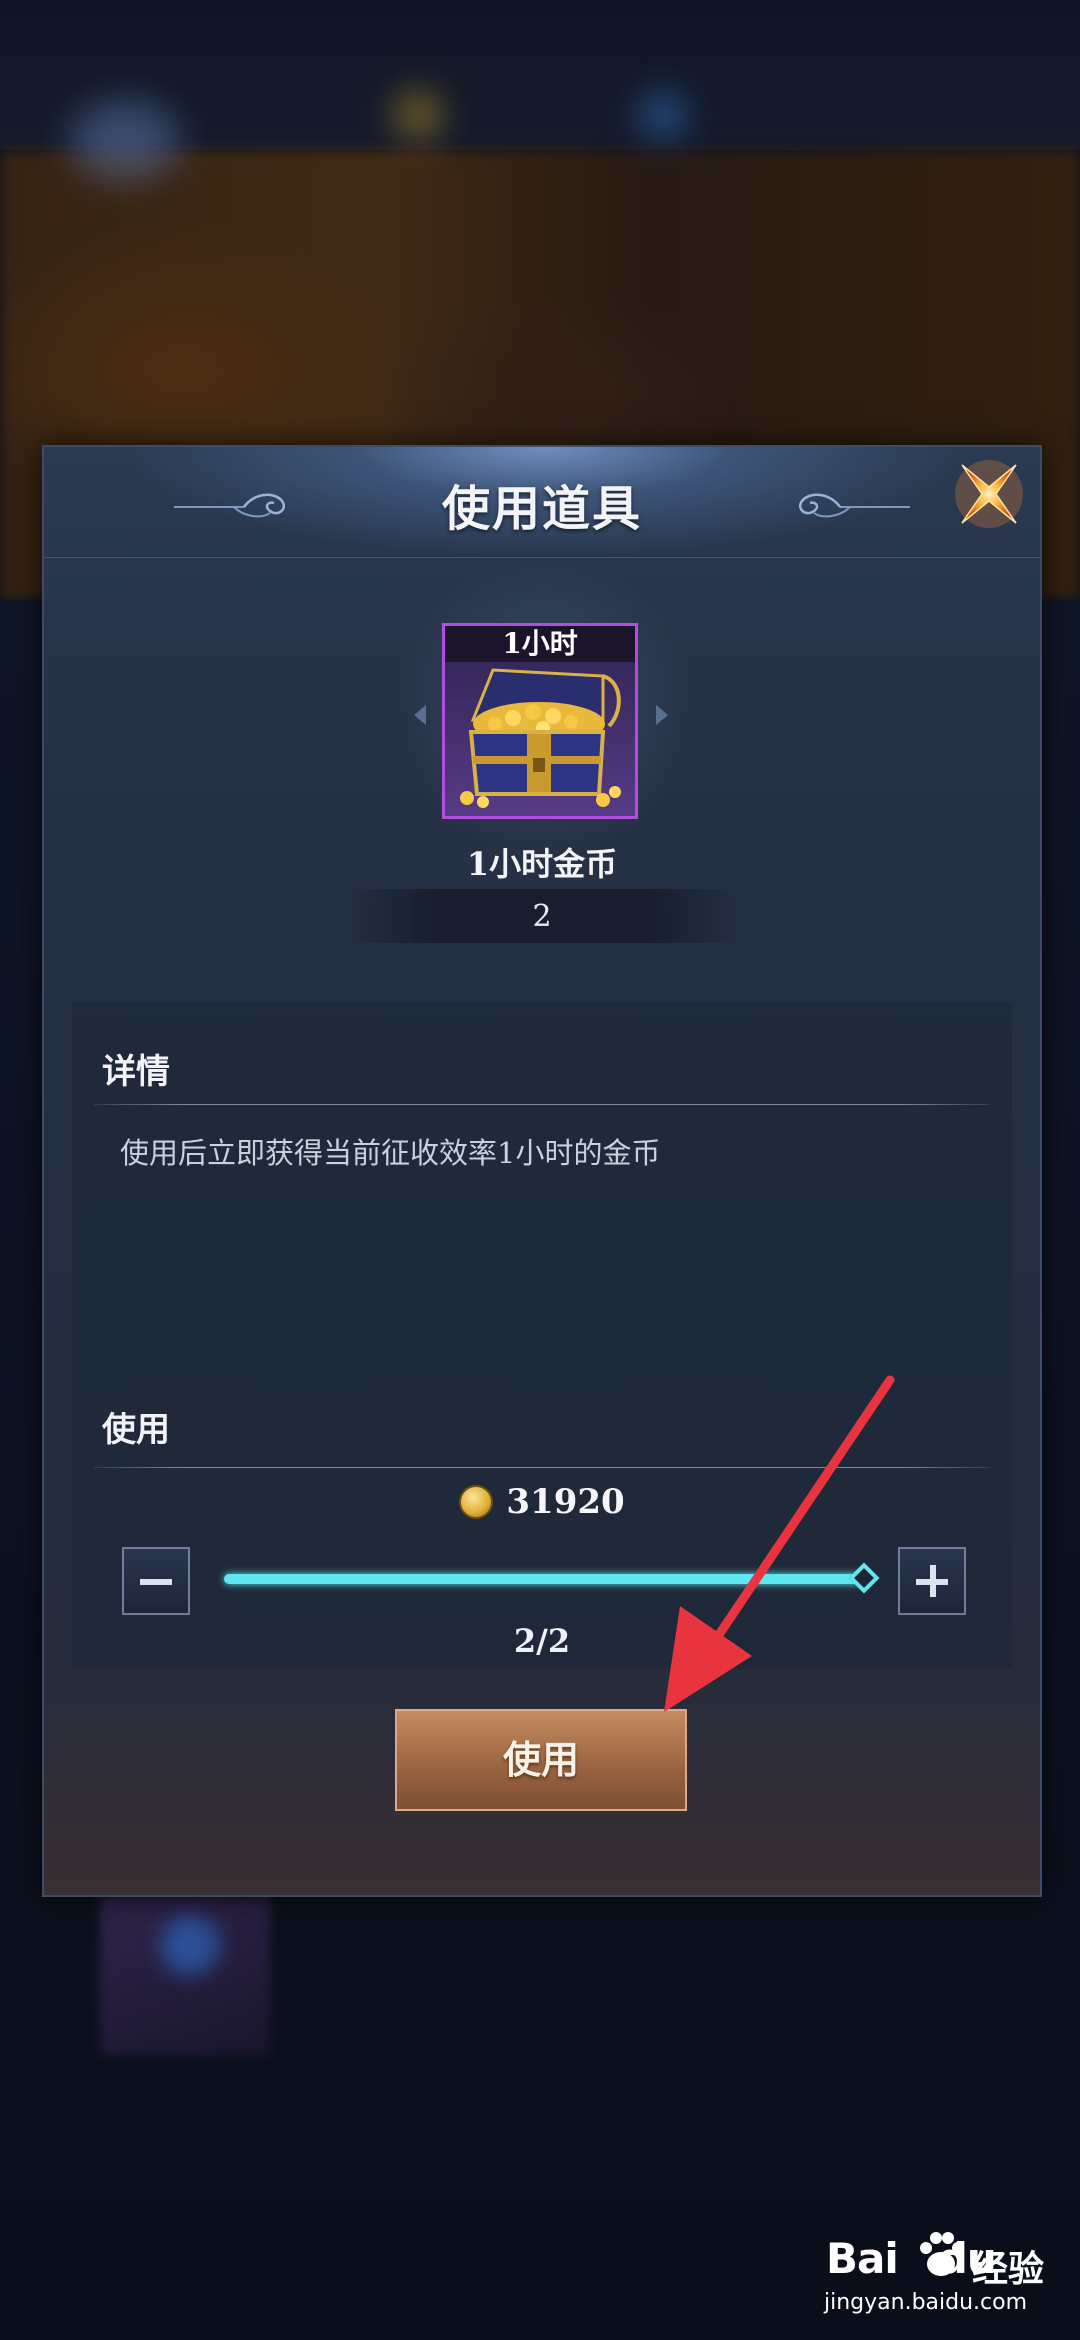 The width and height of the screenshot is (1080, 2340). Describe the element at coordinates (136, 1072) in the screenshot. I see `detail-heading: 详情` at that location.